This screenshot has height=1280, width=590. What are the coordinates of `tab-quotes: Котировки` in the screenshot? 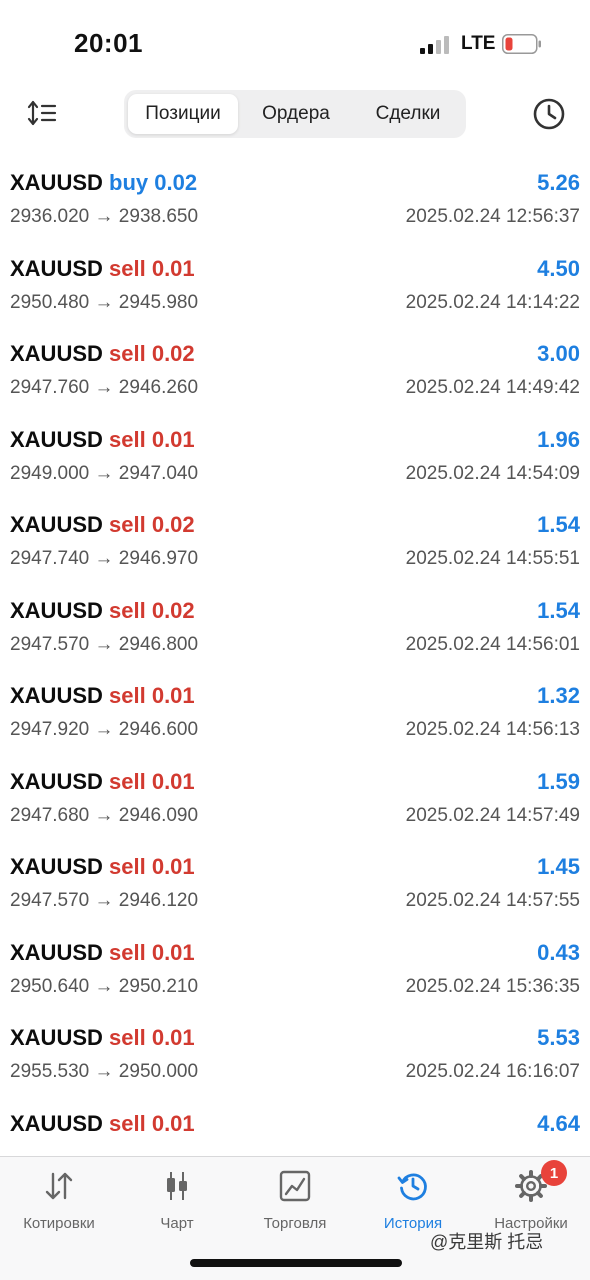 It's located at (59, 1202).